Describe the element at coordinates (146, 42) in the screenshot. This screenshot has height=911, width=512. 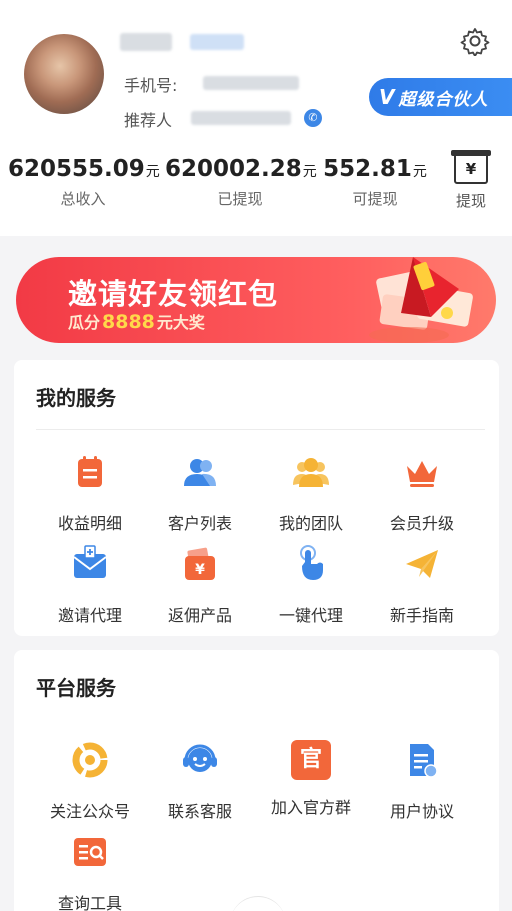
I see `username-blurred` at that location.